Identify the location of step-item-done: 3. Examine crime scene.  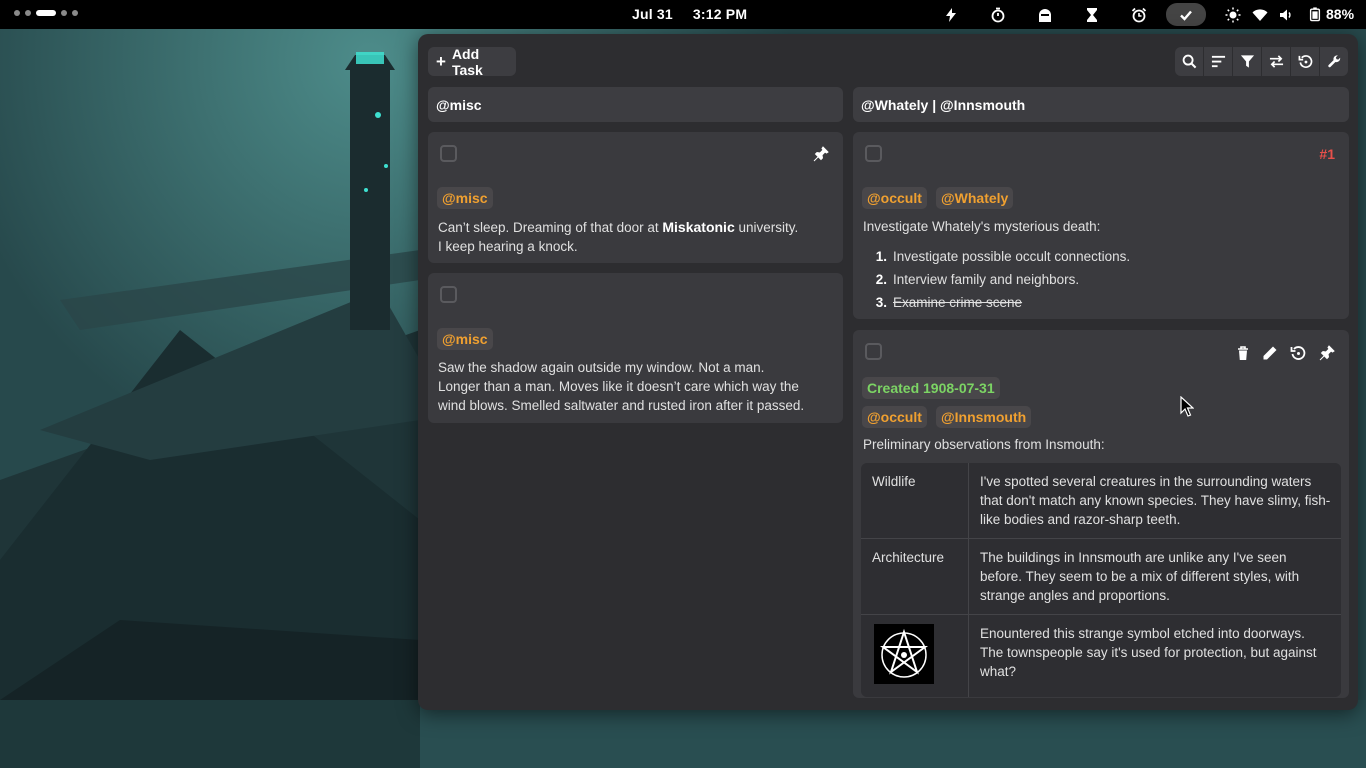
(949, 302).